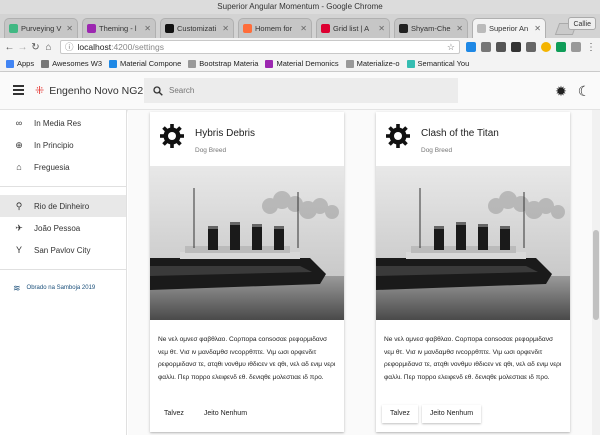 The image size is (600, 435). What do you see at coordinates (63, 250) in the screenshot?
I see `sidebar-item-san-pavlov-city: Y San Pavlov City` at bounding box center [63, 250].